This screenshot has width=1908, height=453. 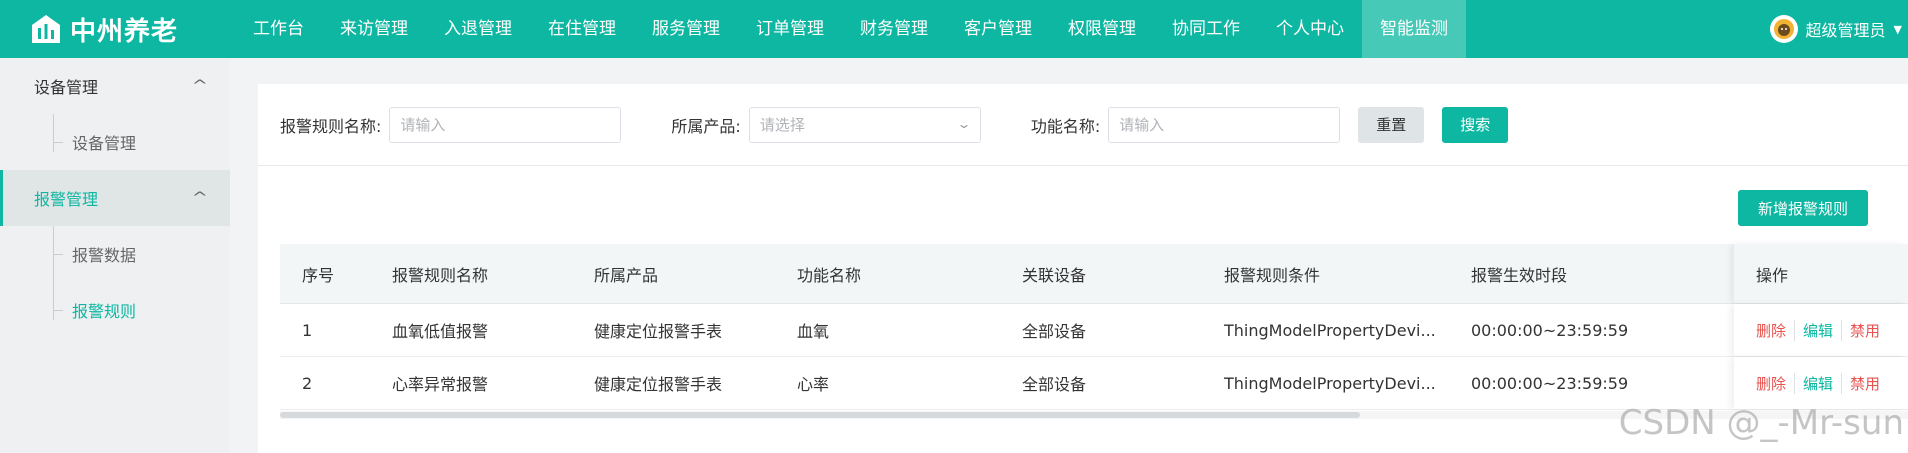 I want to click on add-alarm-rule-button: 新增报警规则, so click(x=1802, y=208).